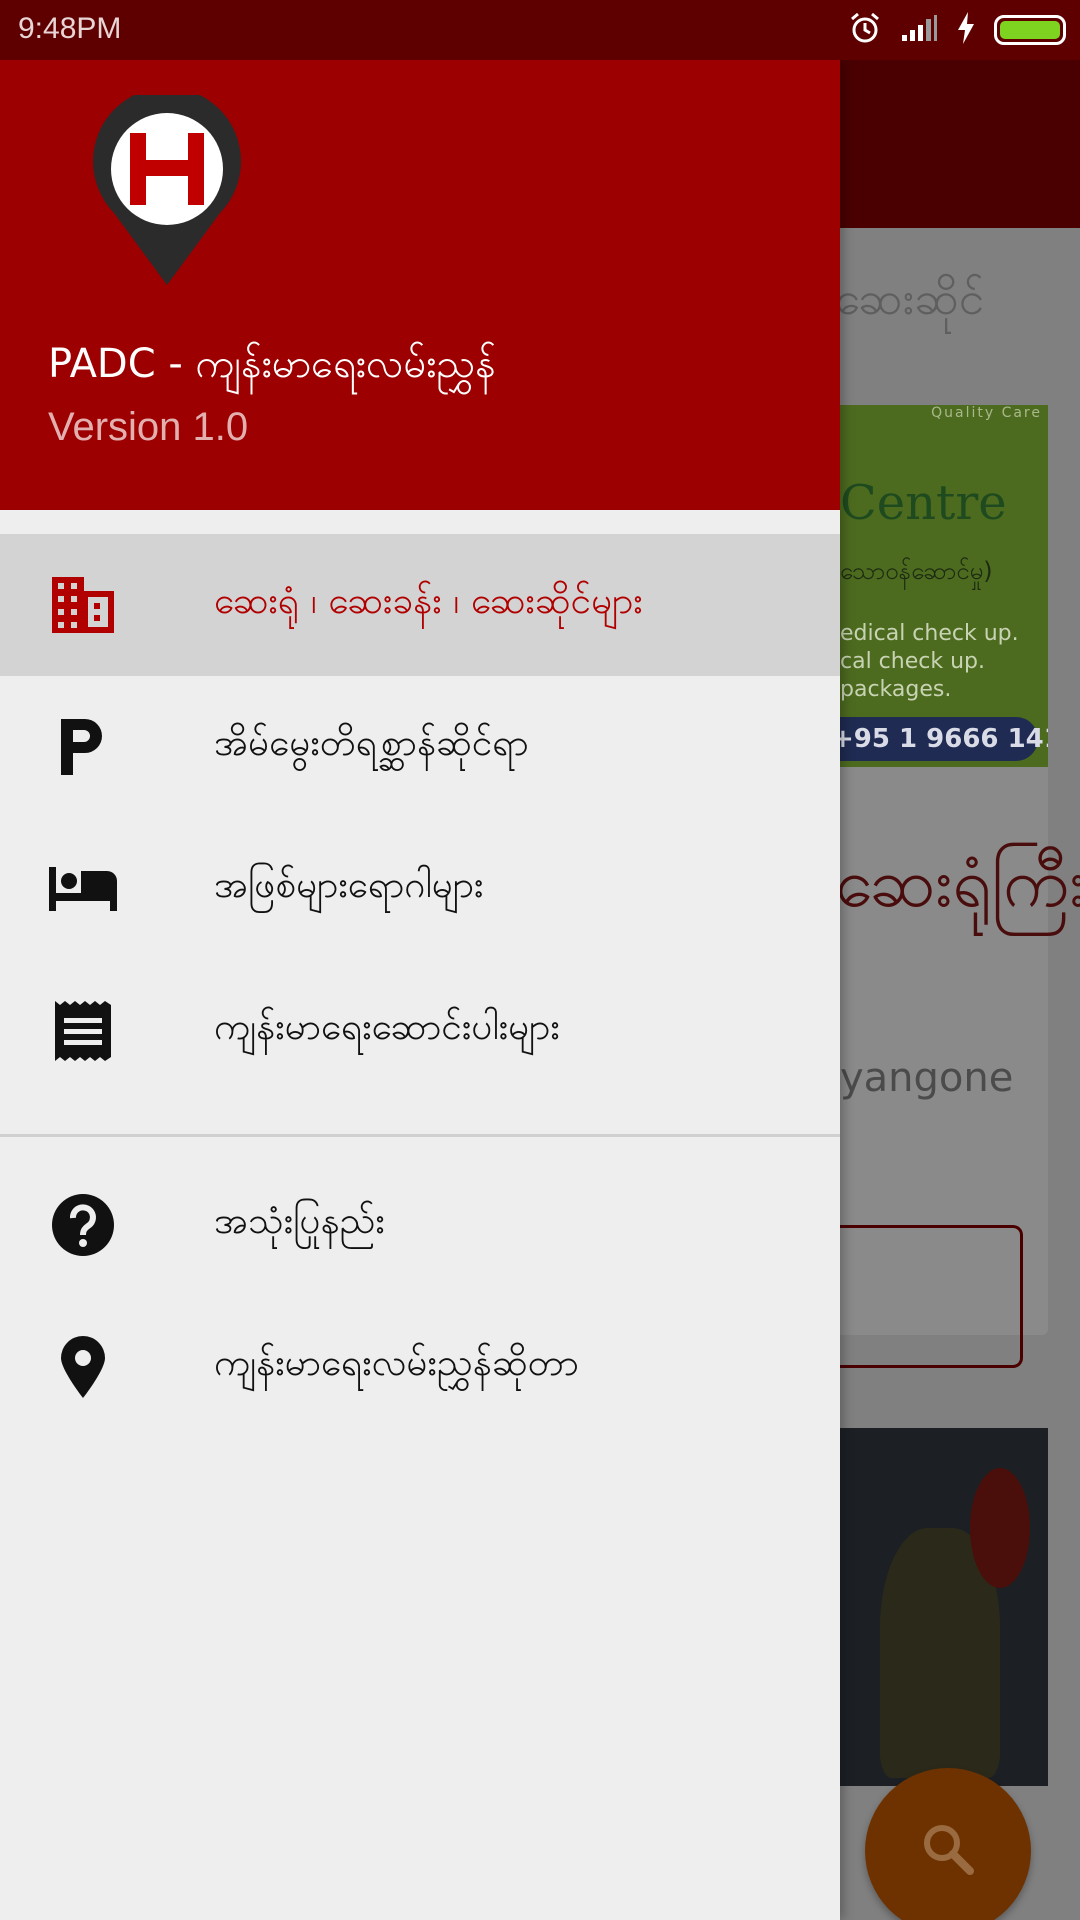  Describe the element at coordinates (921, 1296) in the screenshot. I see `card-action-button` at that location.